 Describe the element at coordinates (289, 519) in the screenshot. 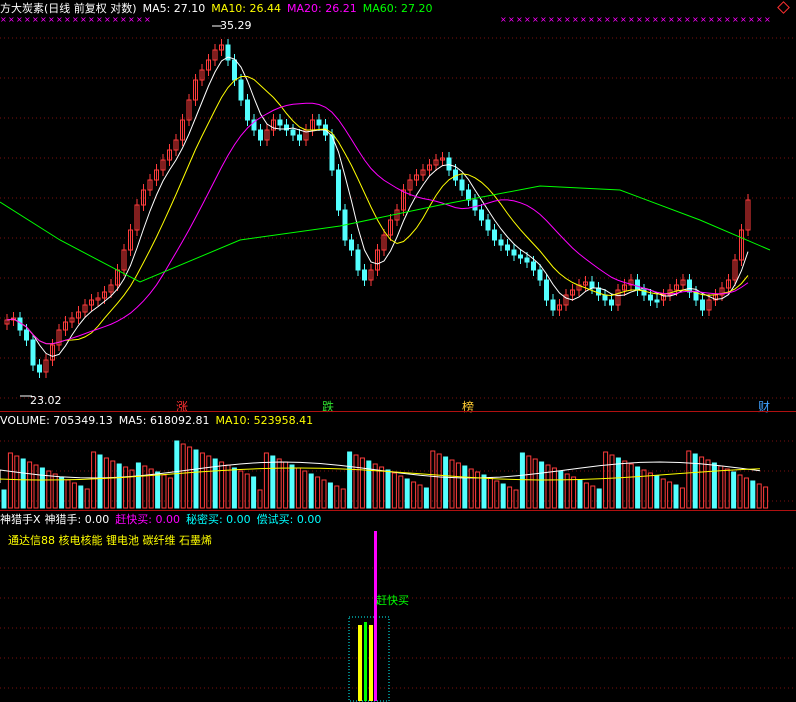

I see `changshi-readout: 偿试买: 0.00` at that location.